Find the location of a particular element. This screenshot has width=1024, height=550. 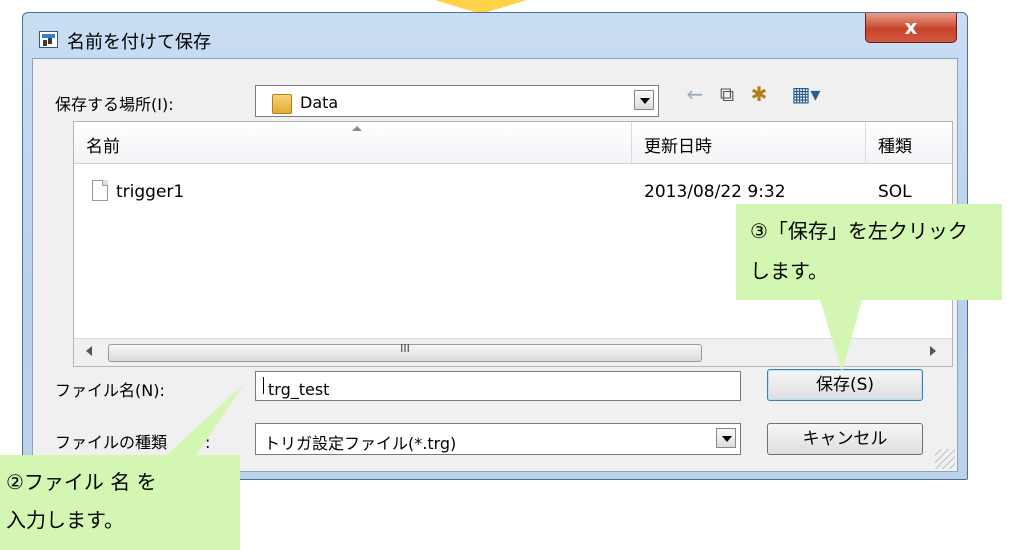

save-callout-tail is located at coordinates (841, 336).